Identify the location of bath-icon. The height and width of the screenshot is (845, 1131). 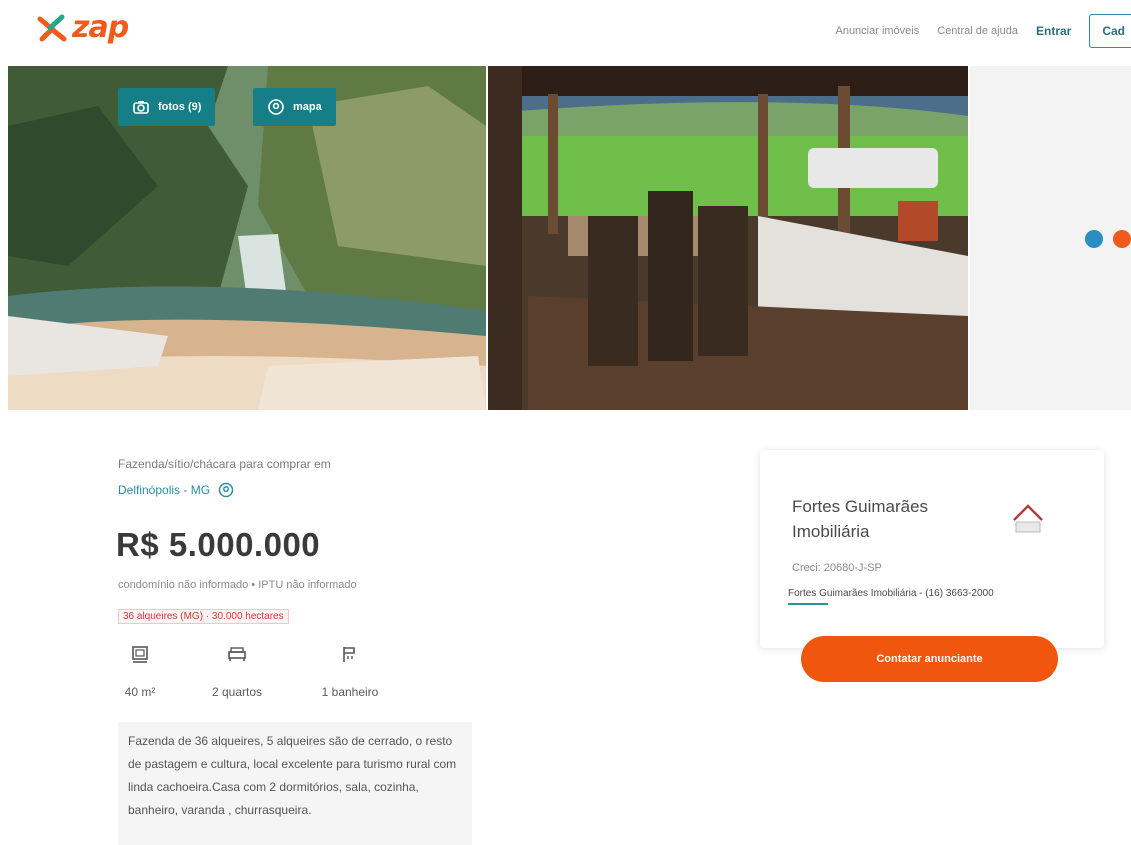
(349, 654).